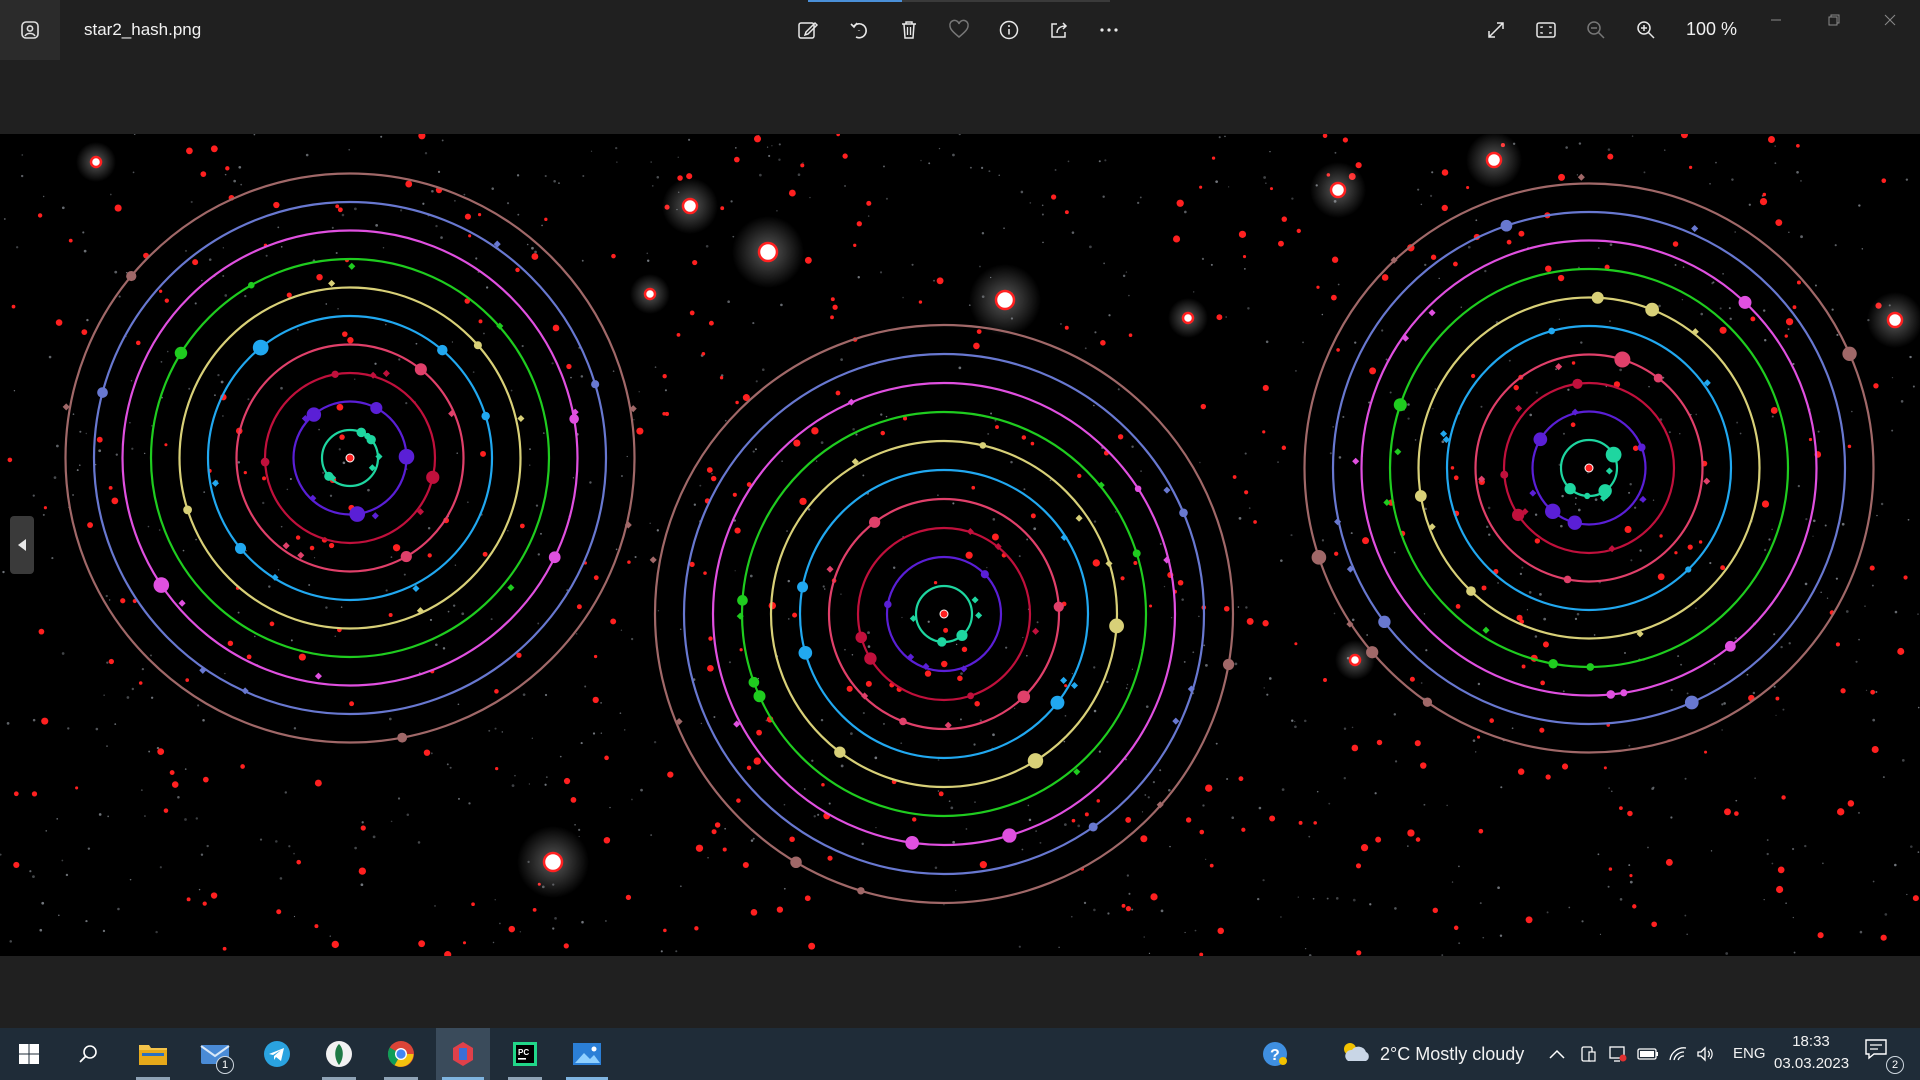  I want to click on security-icon, so click(1618, 1054).